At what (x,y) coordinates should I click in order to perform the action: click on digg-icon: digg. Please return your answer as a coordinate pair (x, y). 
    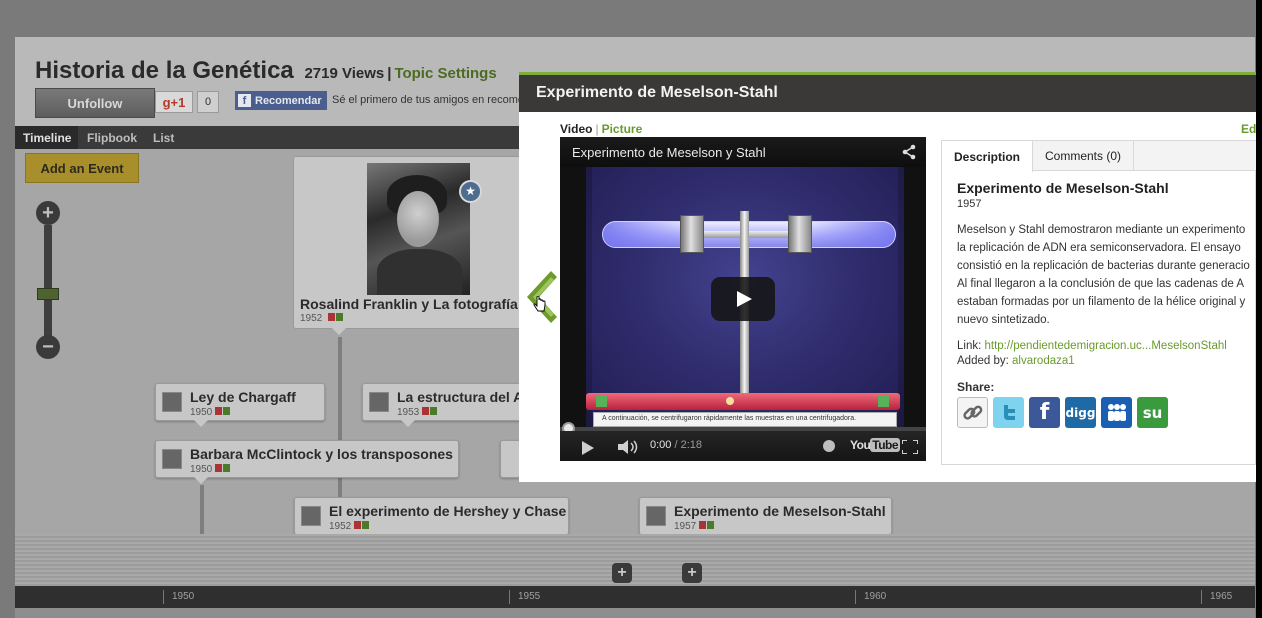
    Looking at the image, I should click on (1080, 412).